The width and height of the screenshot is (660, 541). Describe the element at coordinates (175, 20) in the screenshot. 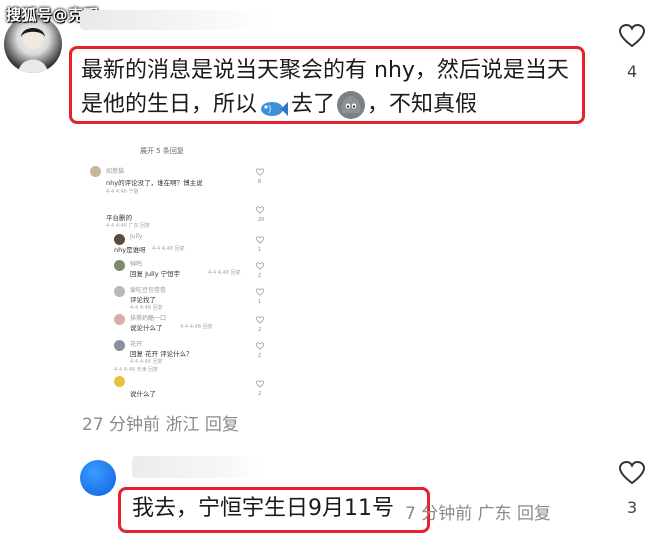

I see `blurred-username` at that location.